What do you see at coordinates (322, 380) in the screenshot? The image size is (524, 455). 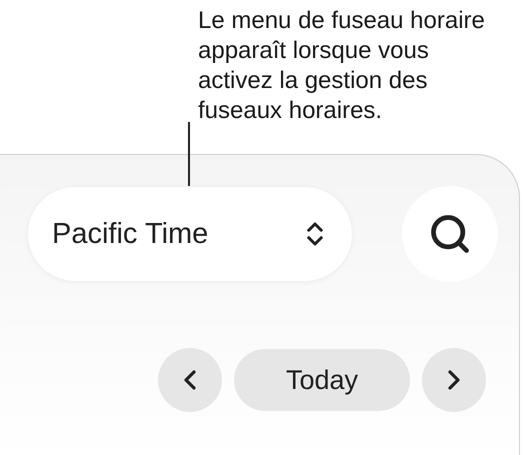 I see `today-button: Today` at bounding box center [322, 380].